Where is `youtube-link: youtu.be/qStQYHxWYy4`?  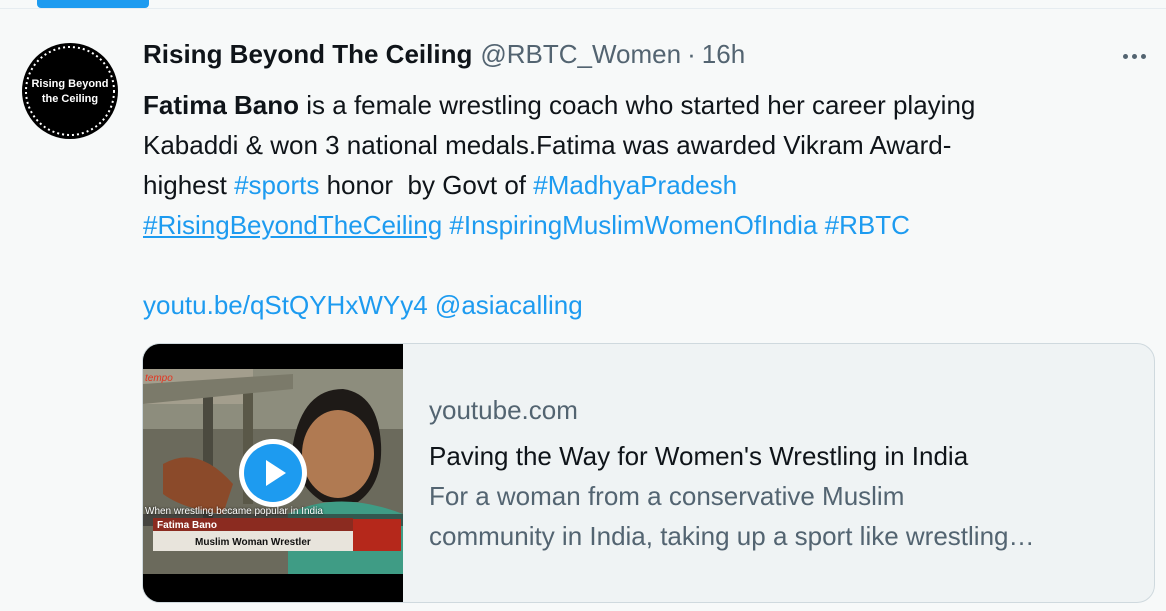 youtube-link: youtu.be/qStQYHxWYy4 is located at coordinates (285, 305).